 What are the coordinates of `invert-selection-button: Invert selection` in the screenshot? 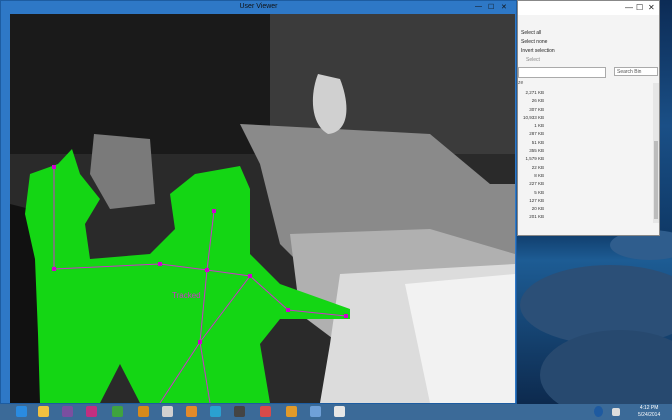 It's located at (538, 51).